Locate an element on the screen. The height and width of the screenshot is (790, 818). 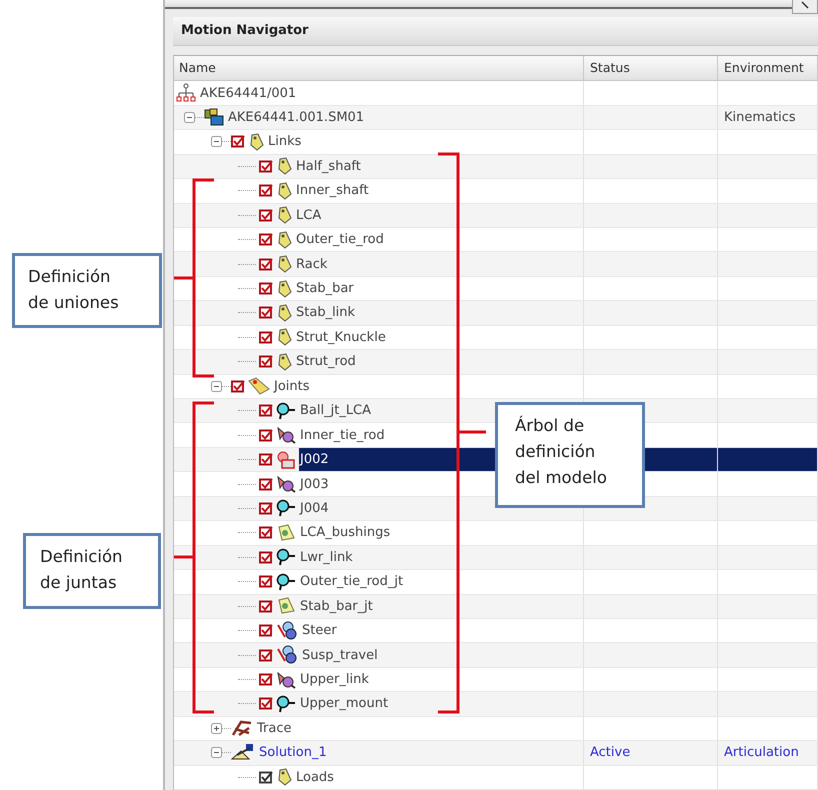
annotation-tooltip: Árbol de definición del modelo is located at coordinates (570, 455).